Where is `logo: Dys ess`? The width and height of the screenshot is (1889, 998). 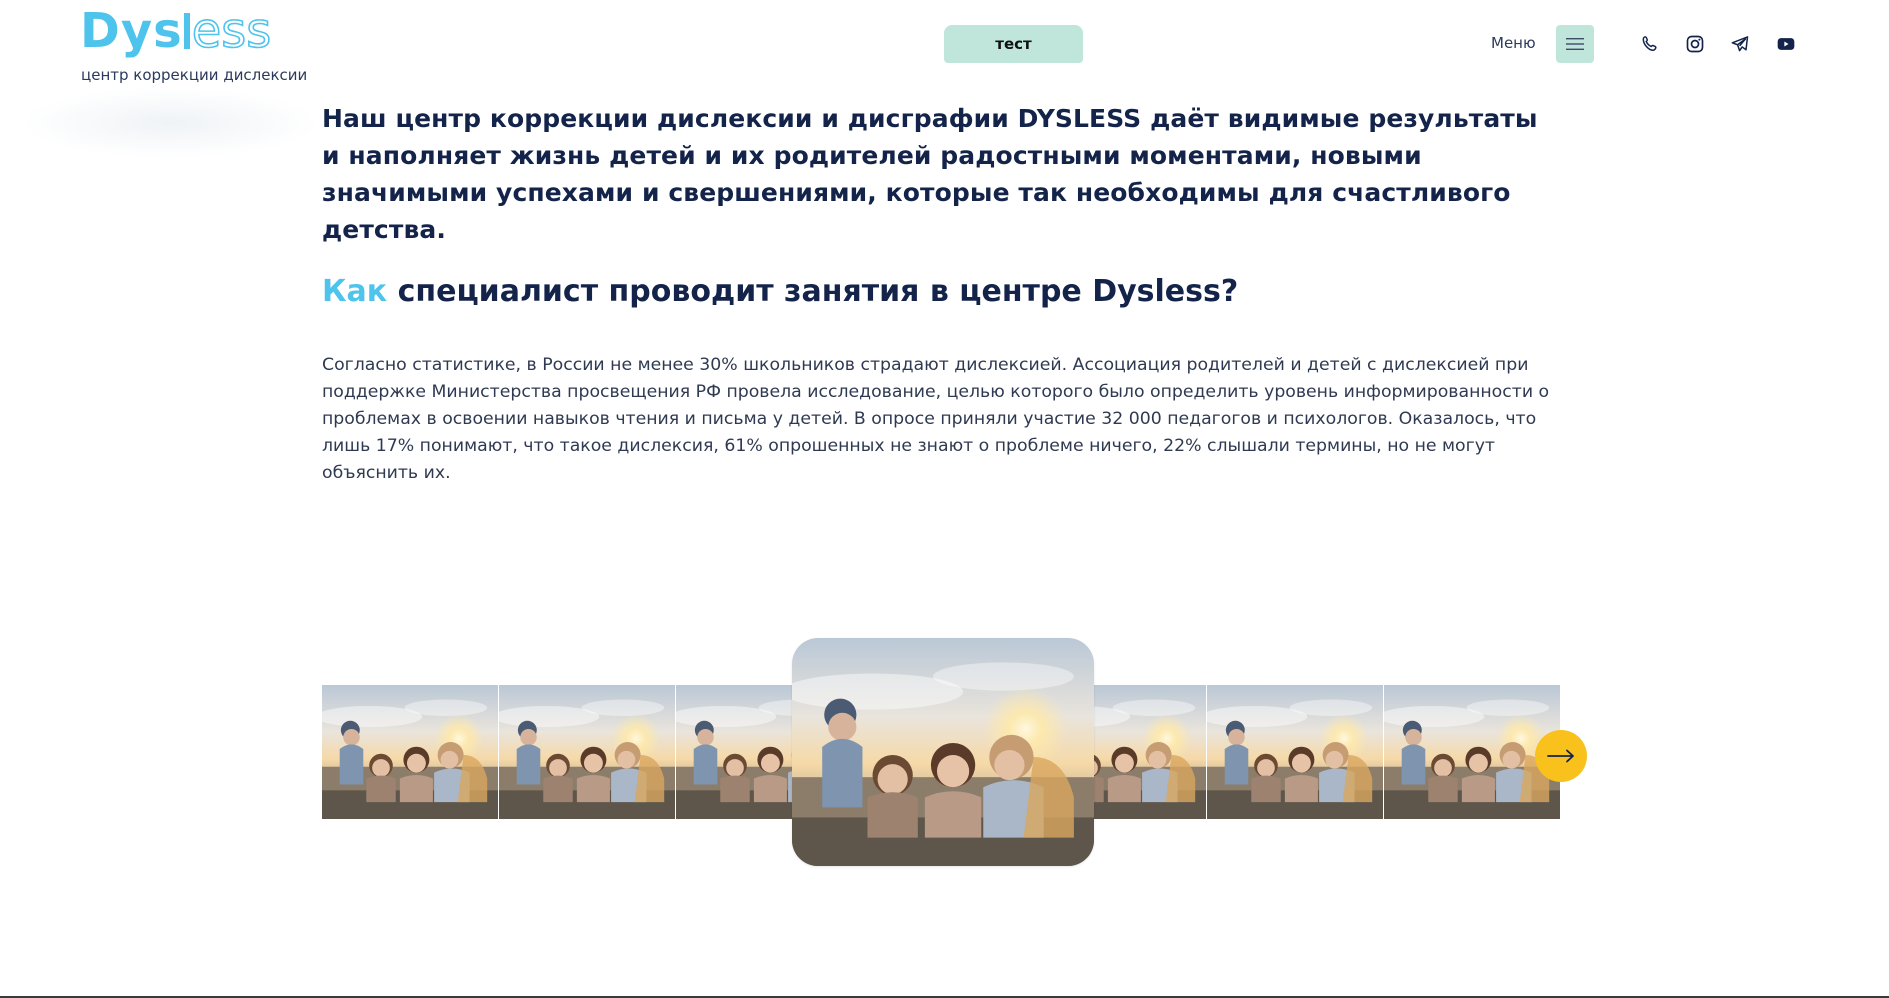 logo: Dys ess is located at coordinates (176, 31).